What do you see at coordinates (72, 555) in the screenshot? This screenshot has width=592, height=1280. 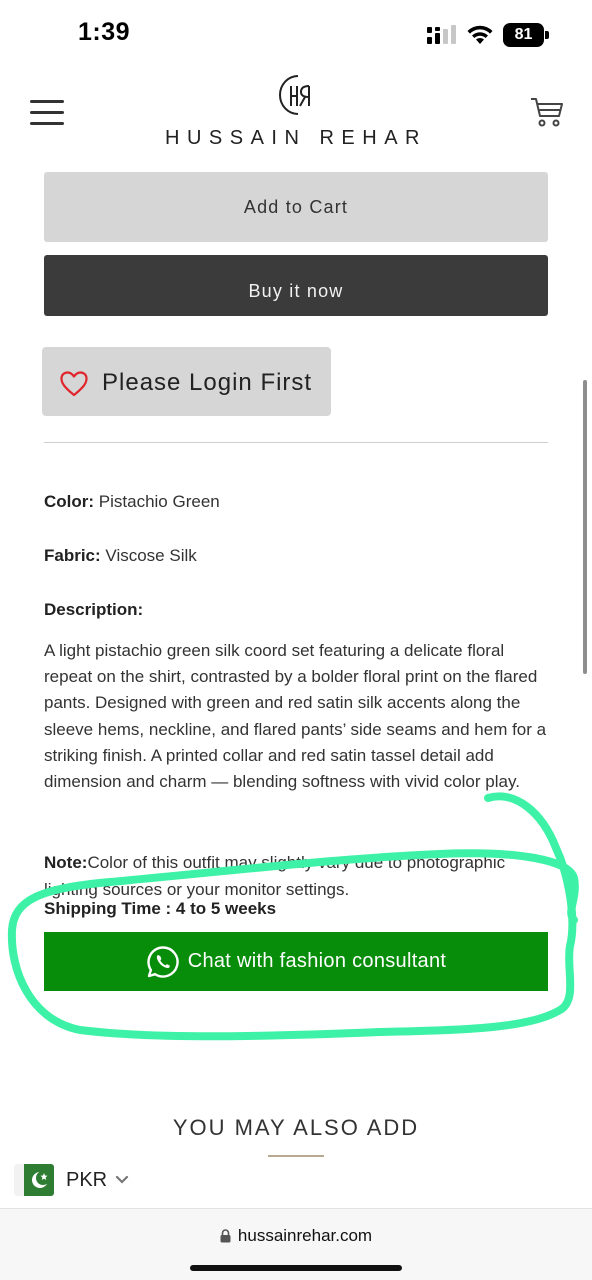 I see `fabric-label: Fabric:` at bounding box center [72, 555].